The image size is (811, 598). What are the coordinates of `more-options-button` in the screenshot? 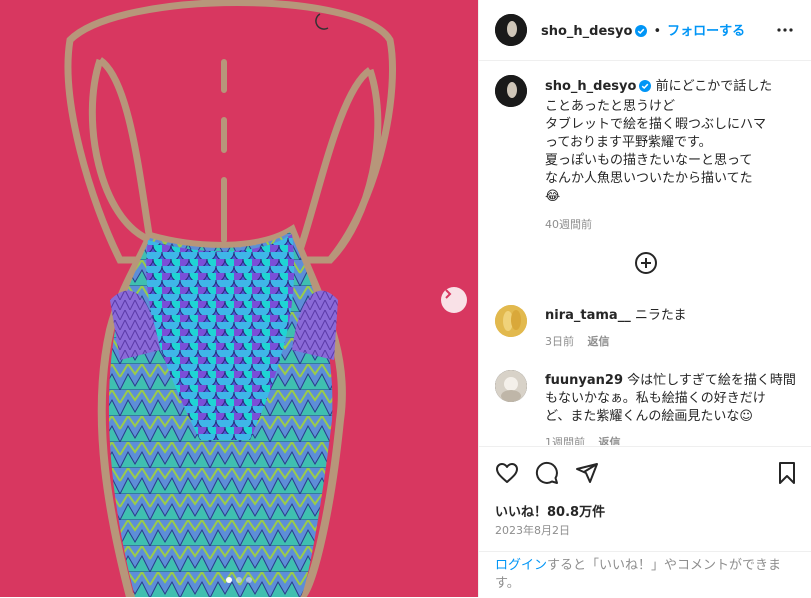 It's located at (785, 32).